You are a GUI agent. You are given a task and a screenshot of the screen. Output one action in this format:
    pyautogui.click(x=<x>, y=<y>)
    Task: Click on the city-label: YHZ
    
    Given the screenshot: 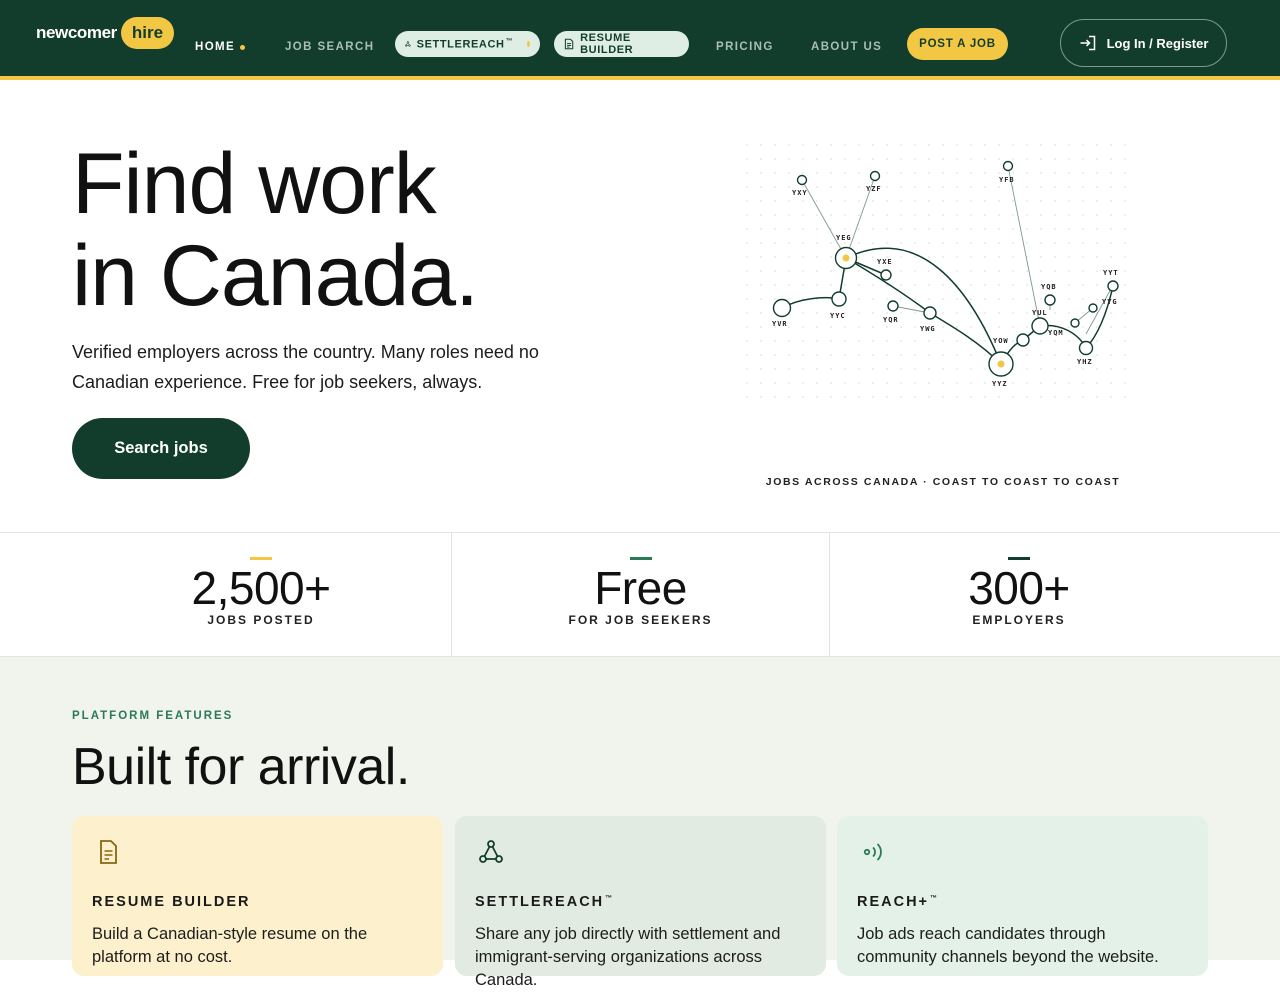 What is the action you would take?
    pyautogui.click(x=1085, y=362)
    